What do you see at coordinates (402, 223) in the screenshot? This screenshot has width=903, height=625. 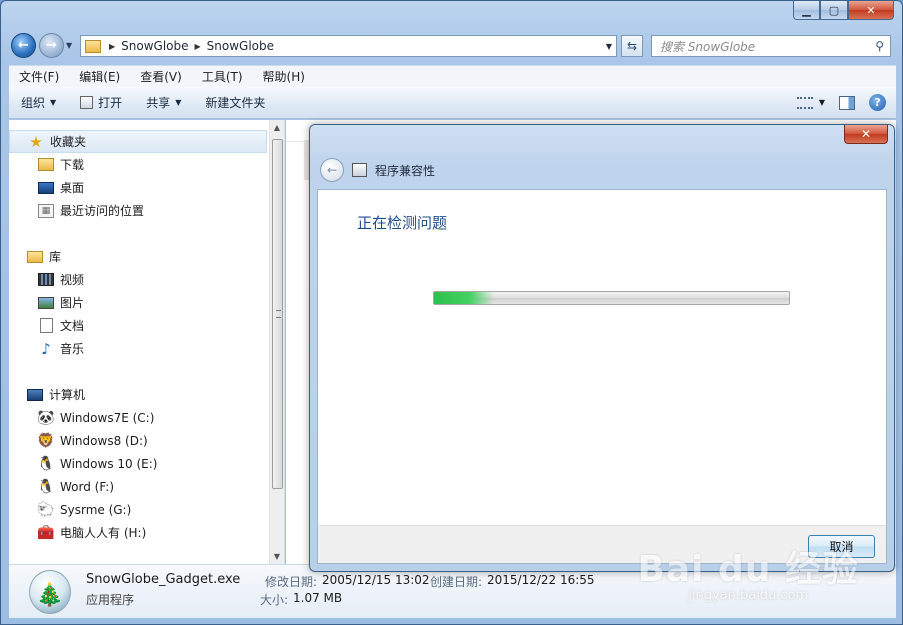 I see `dialog-heading: 正在检测问题` at bounding box center [402, 223].